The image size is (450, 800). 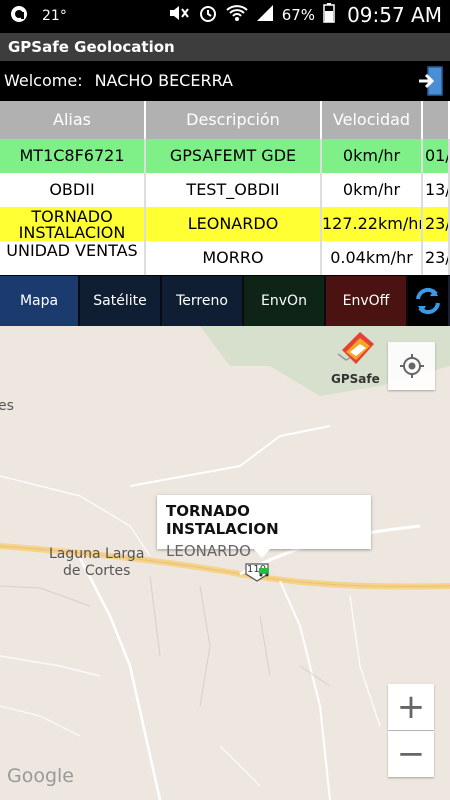 I want to click on header-extra, so click(x=436, y=120).